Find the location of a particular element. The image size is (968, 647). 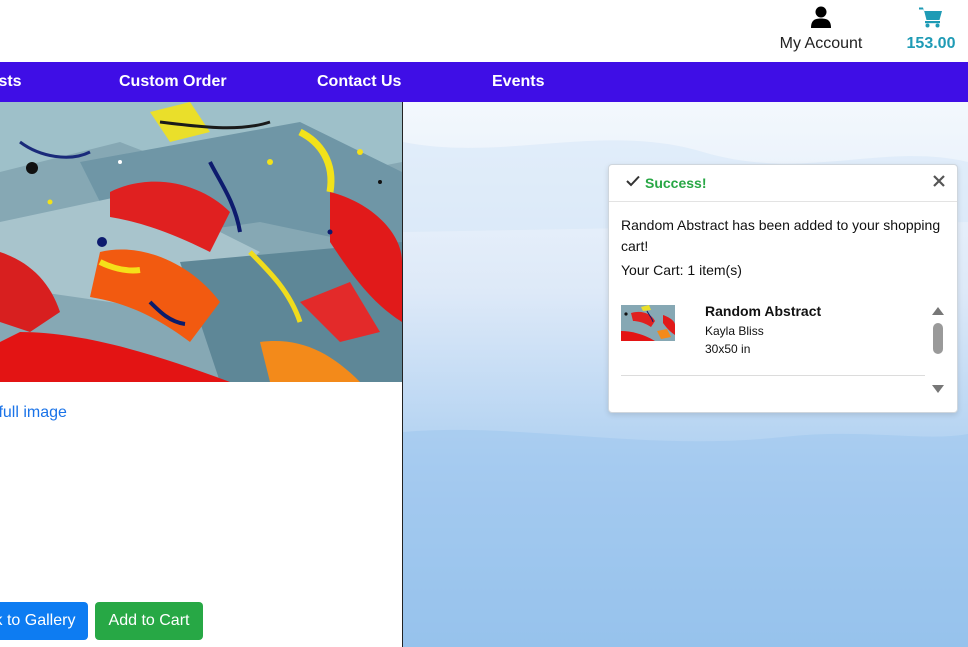

scrollbar-thumb is located at coordinates (938, 338).